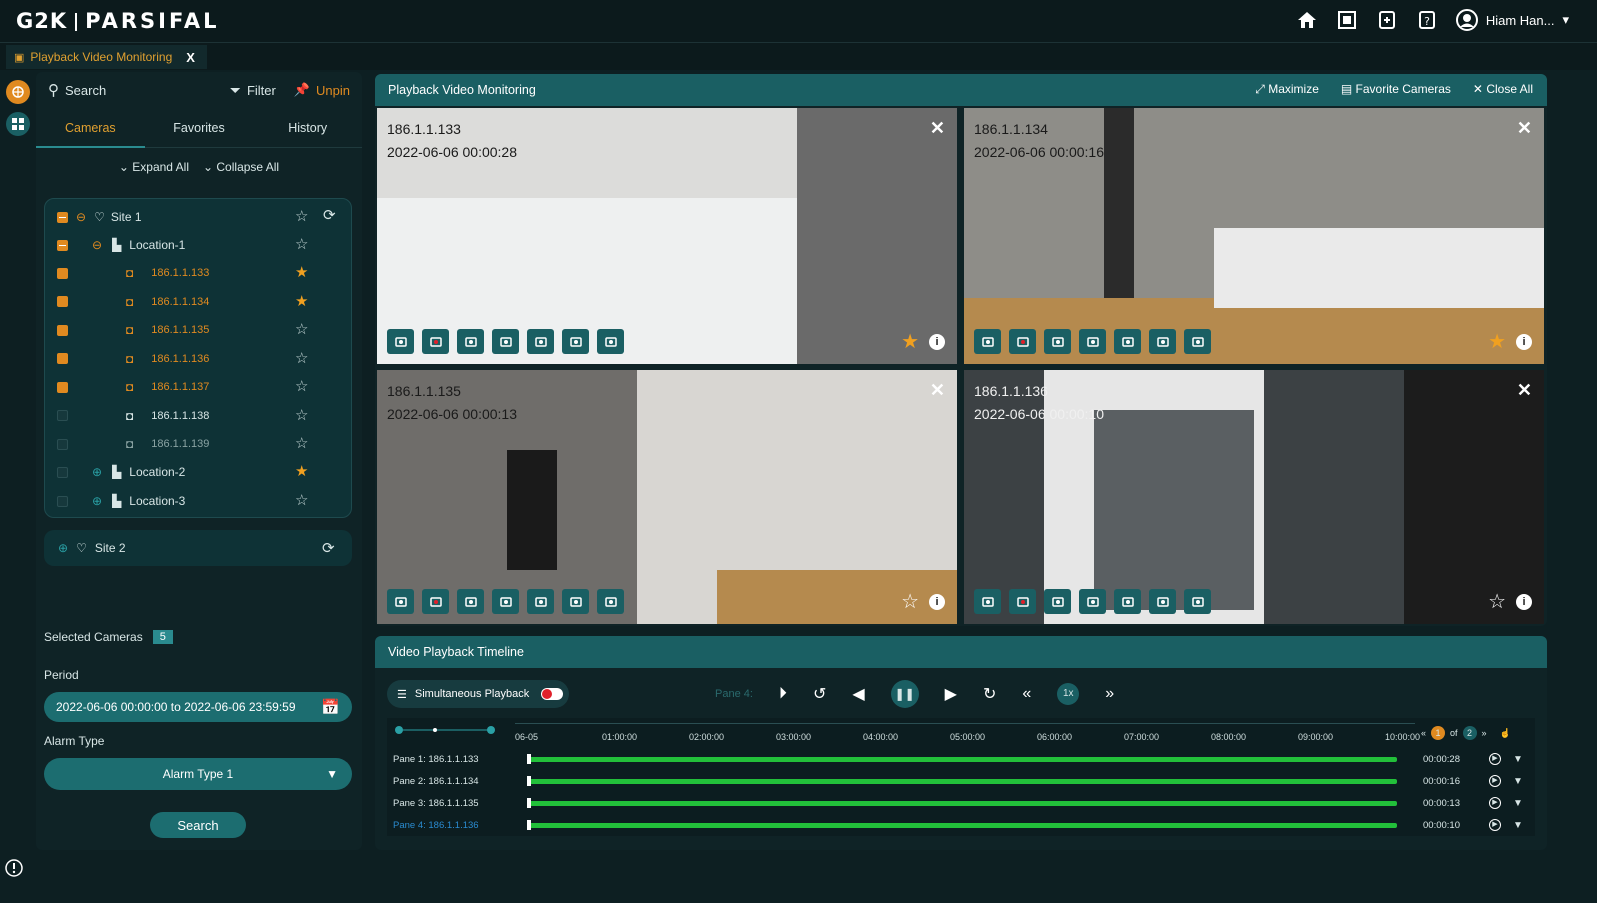 The height and width of the screenshot is (903, 1597). I want to click on layout-icon, so click(1347, 20).